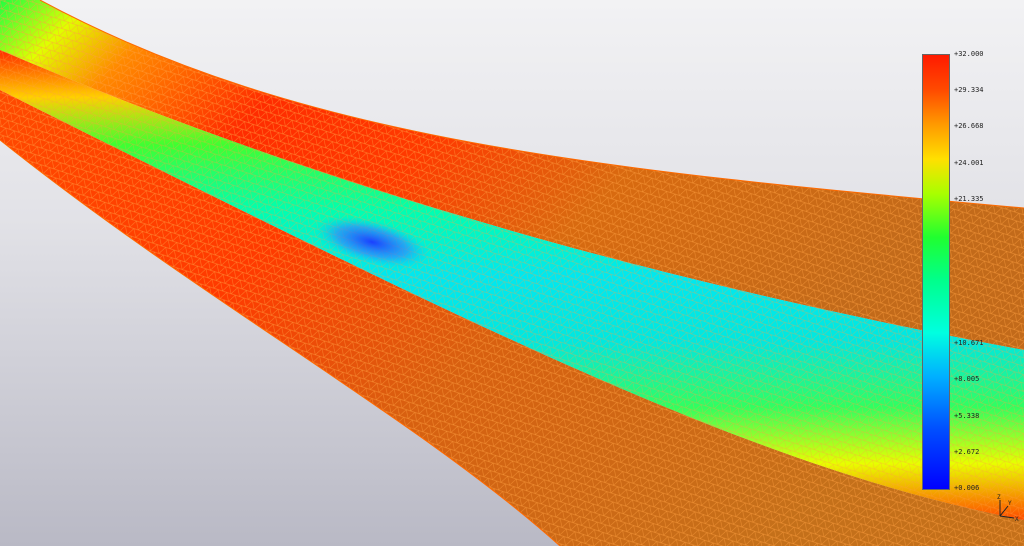 The height and width of the screenshot is (546, 1024). What do you see at coordinates (1017, 519) in the screenshot?
I see `axis-x-label: X` at bounding box center [1017, 519].